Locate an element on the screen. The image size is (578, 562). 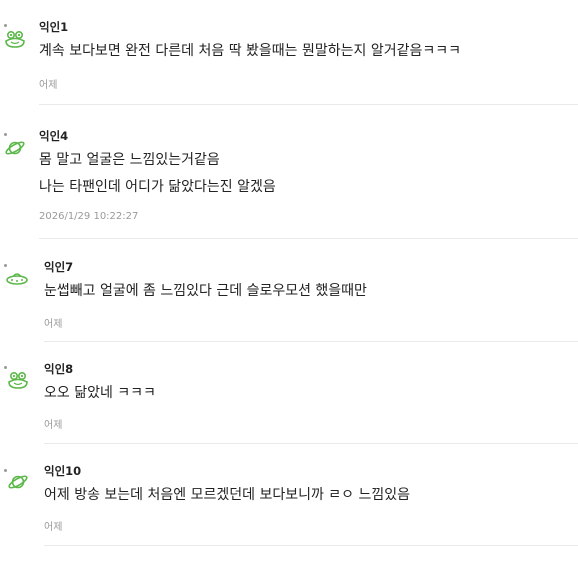
comment-text: 몸 말고 얼굴은 느낌있는거같음 is located at coordinates (129, 160).